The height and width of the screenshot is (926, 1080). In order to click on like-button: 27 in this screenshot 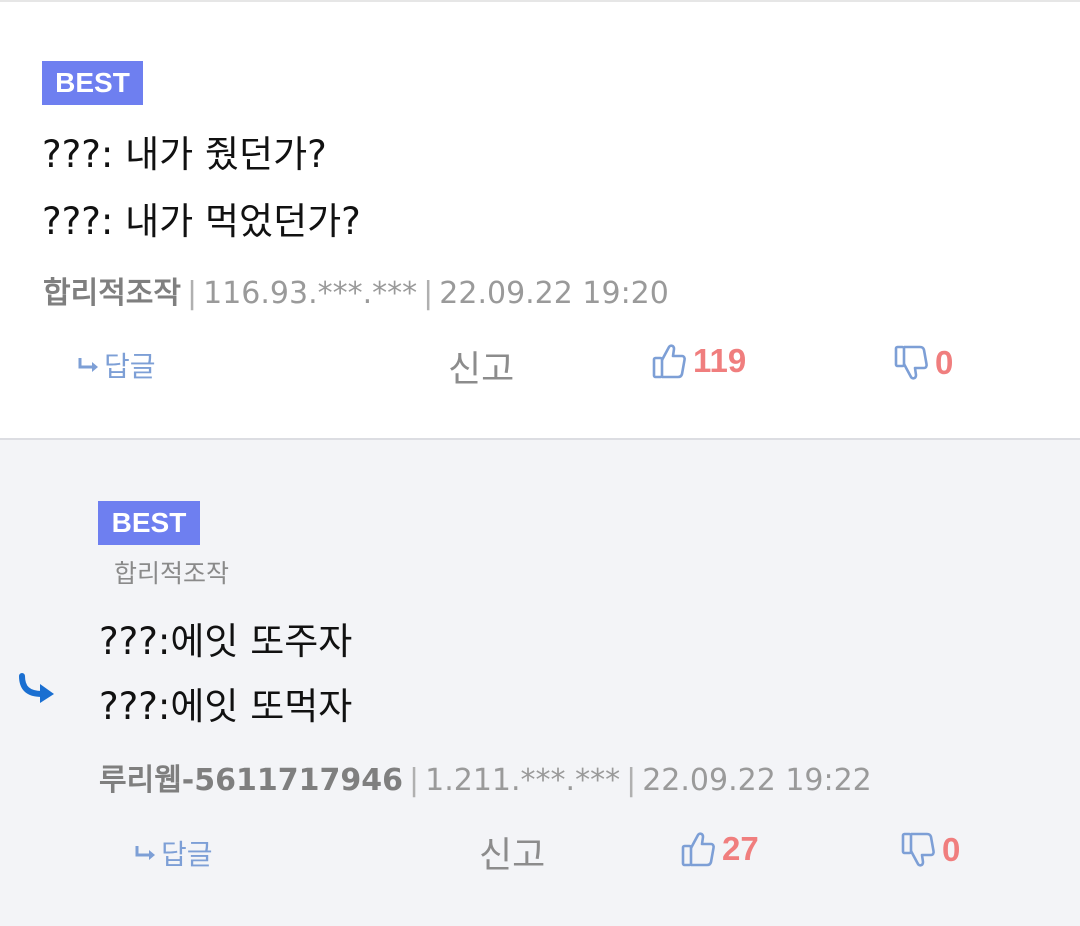, I will do `click(719, 849)`.